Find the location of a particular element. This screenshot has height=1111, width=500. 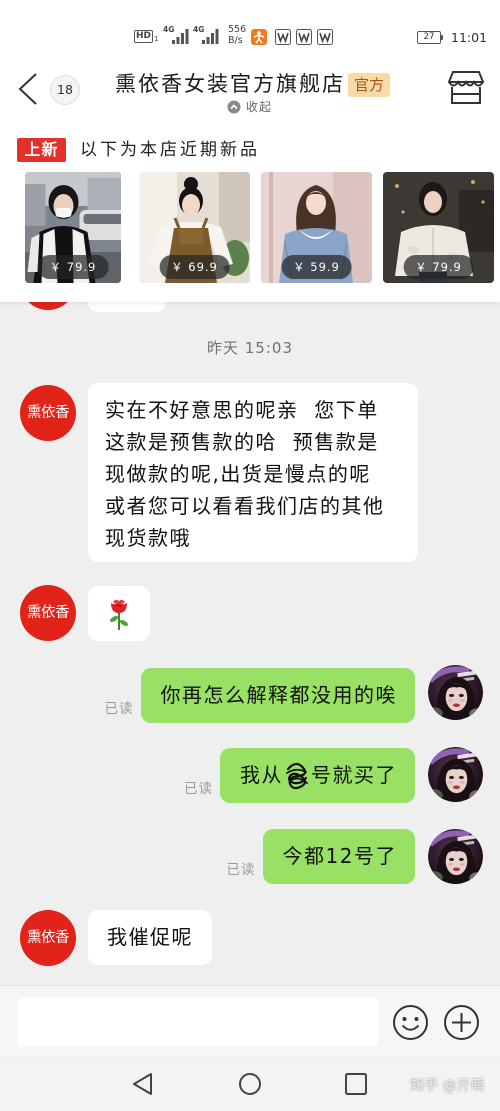

message-text: 今都12号了 is located at coordinates (339, 856).